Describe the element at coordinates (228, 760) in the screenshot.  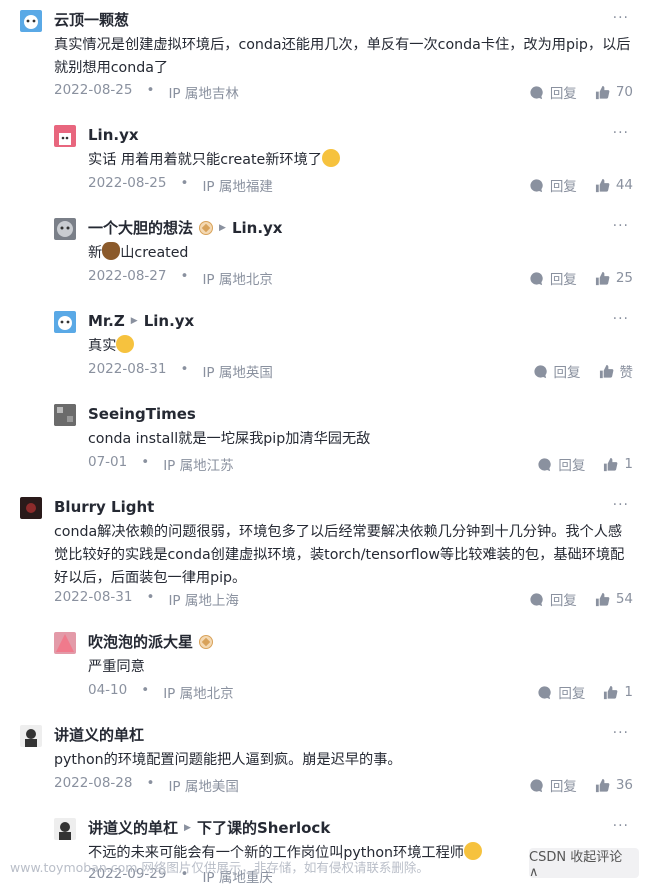
I see `comment-text: python的环境配置问题能把人逼到疯。崩是迟早的事。` at that location.